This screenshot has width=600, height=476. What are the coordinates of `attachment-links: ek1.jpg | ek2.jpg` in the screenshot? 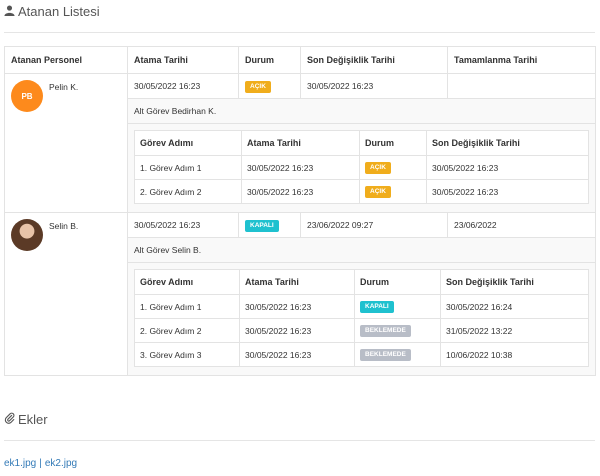 It's located at (40, 463).